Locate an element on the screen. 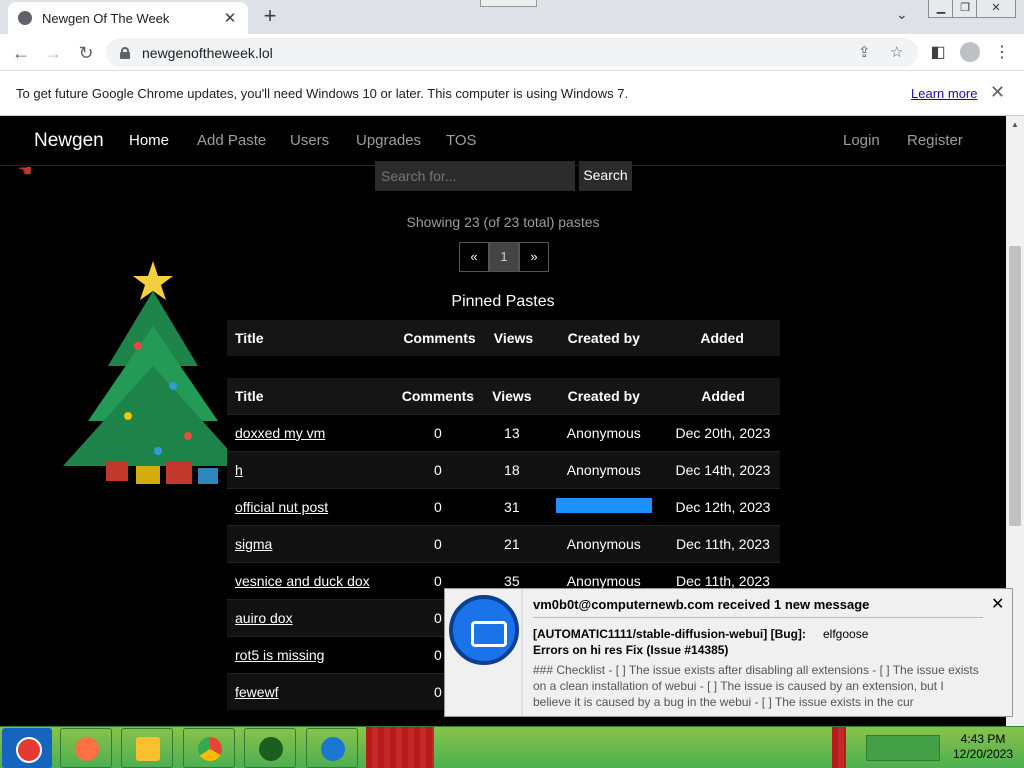  thunderbird-icon is located at coordinates (484, 630).